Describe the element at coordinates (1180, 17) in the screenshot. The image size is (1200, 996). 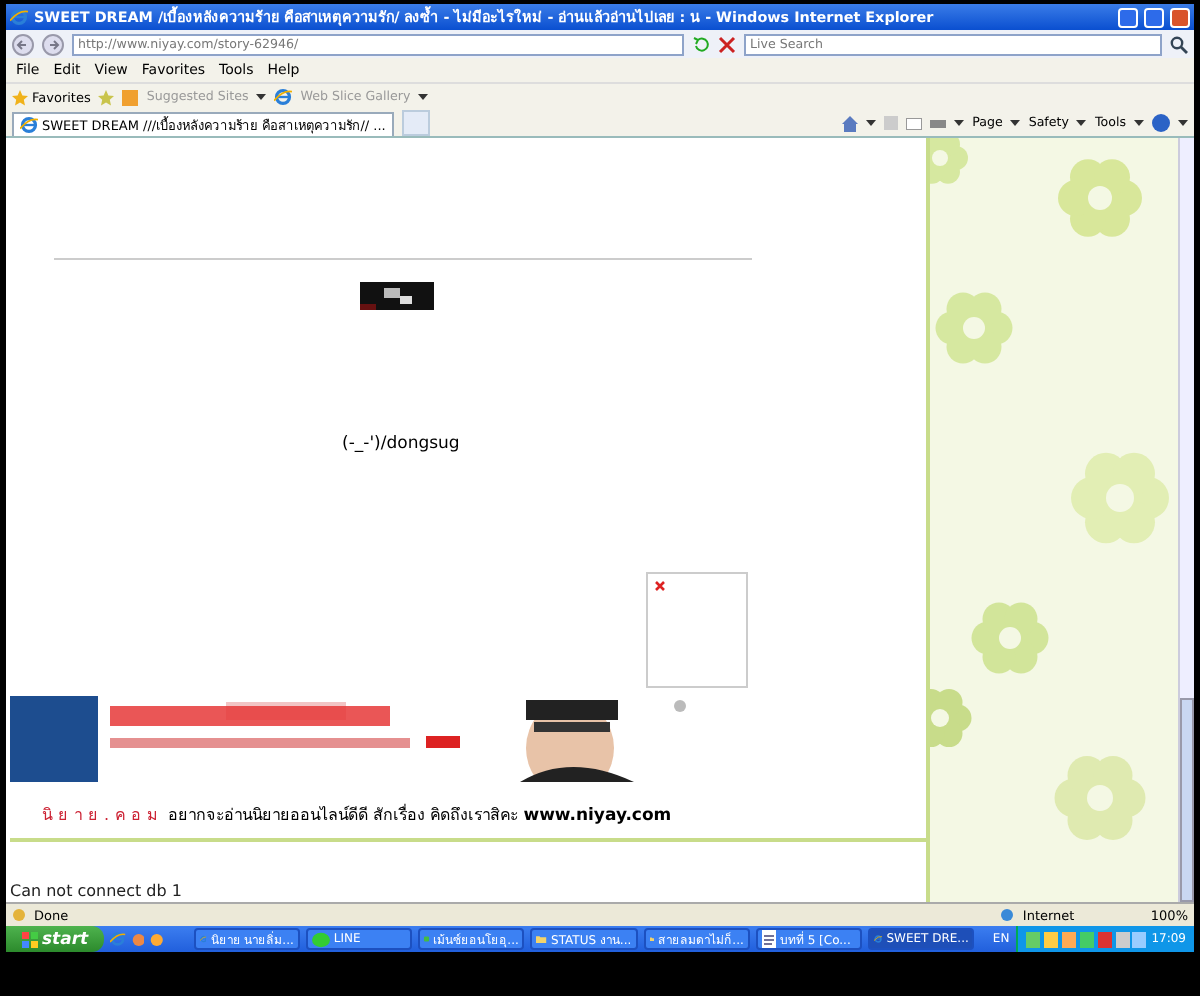
I see `close-button` at that location.